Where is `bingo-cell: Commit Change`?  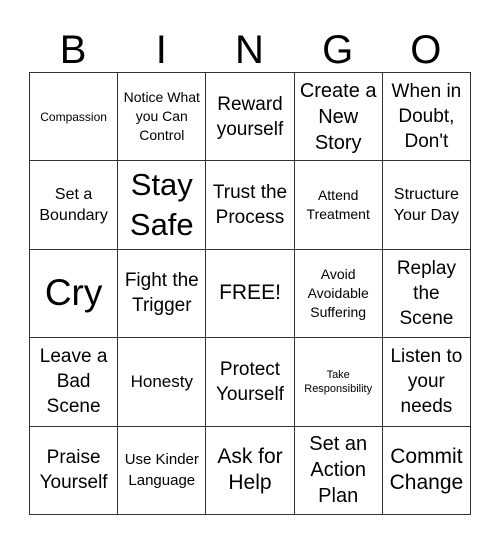
bingo-cell: Commit Change is located at coordinates (426, 470).